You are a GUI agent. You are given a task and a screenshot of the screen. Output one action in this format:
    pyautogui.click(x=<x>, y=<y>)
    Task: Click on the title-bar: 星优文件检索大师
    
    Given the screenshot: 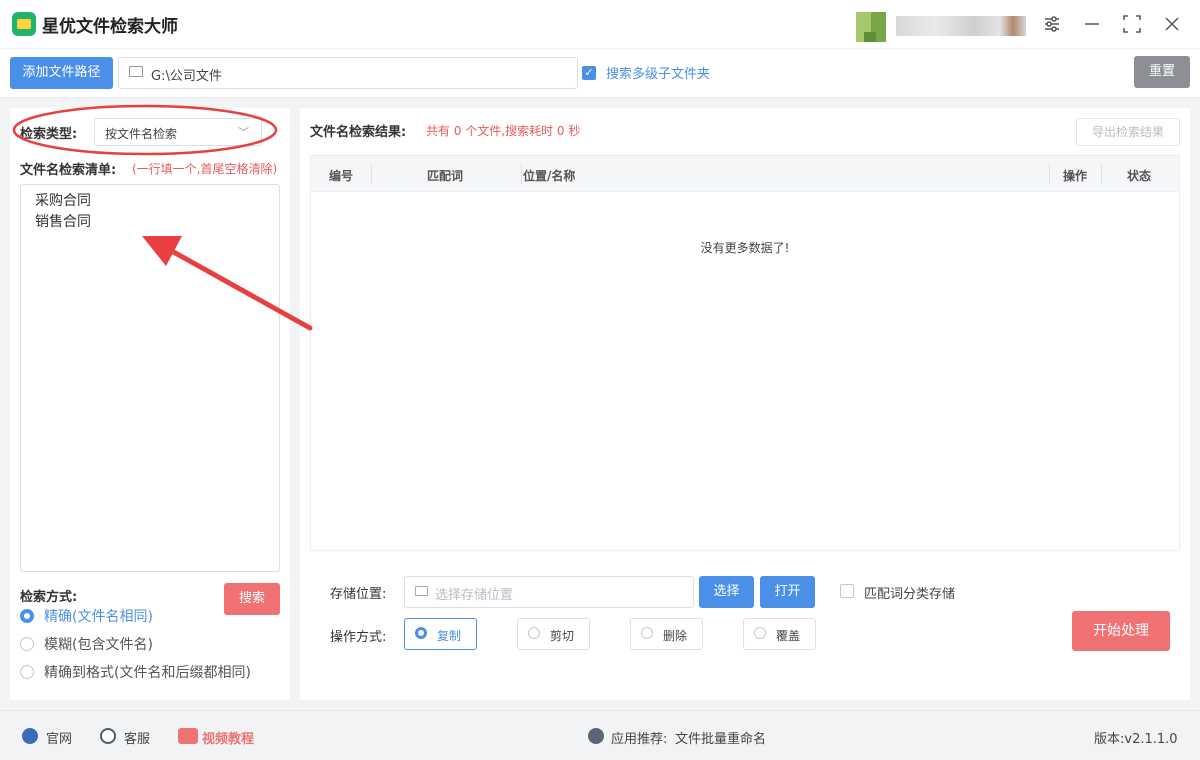 What is the action you would take?
    pyautogui.click(x=600, y=24)
    